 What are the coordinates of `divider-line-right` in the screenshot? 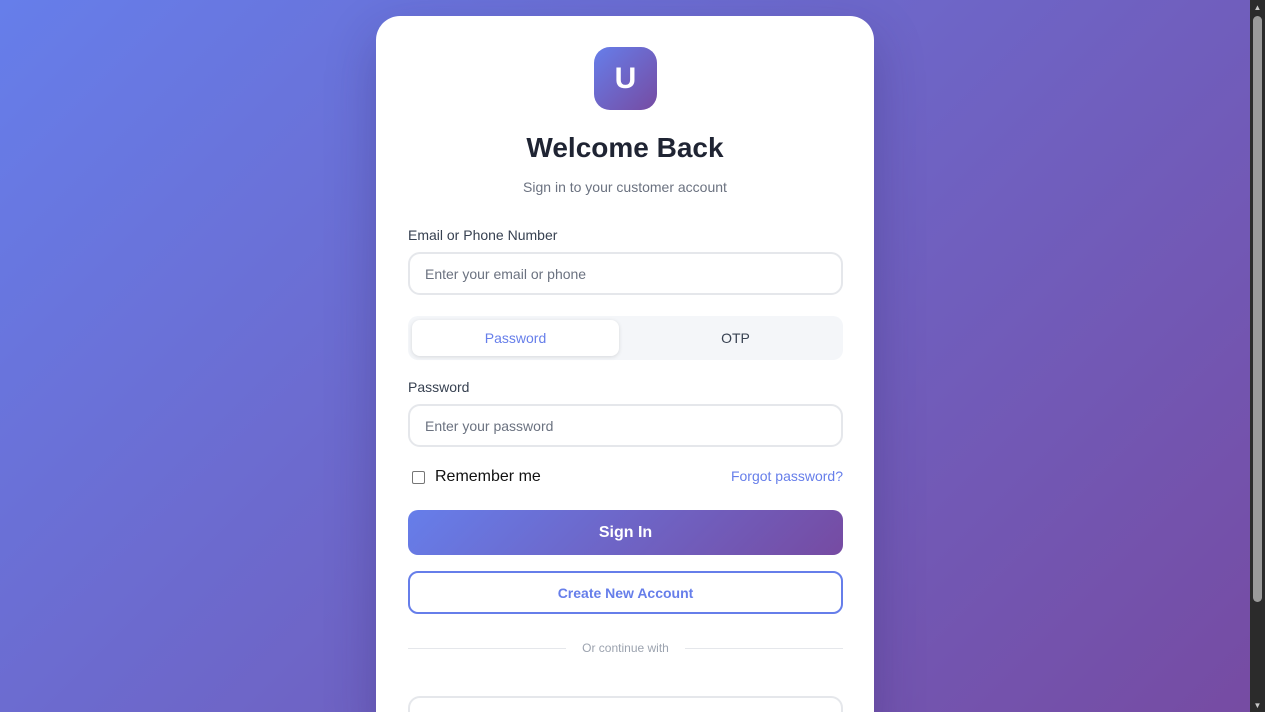 It's located at (764, 648).